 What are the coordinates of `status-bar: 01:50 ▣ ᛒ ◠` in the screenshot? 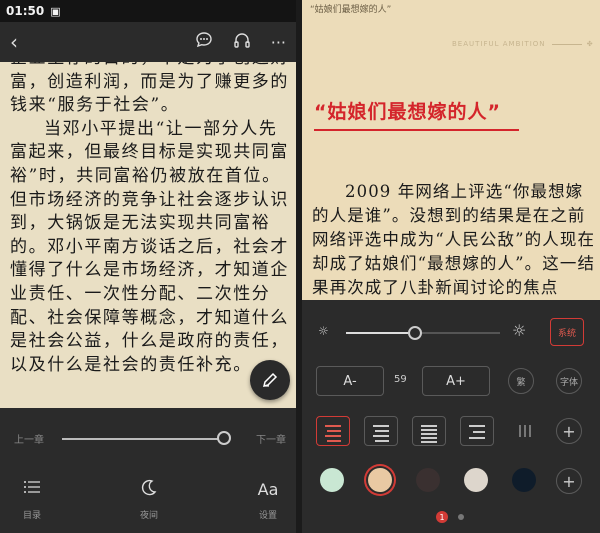 It's located at (148, 11).